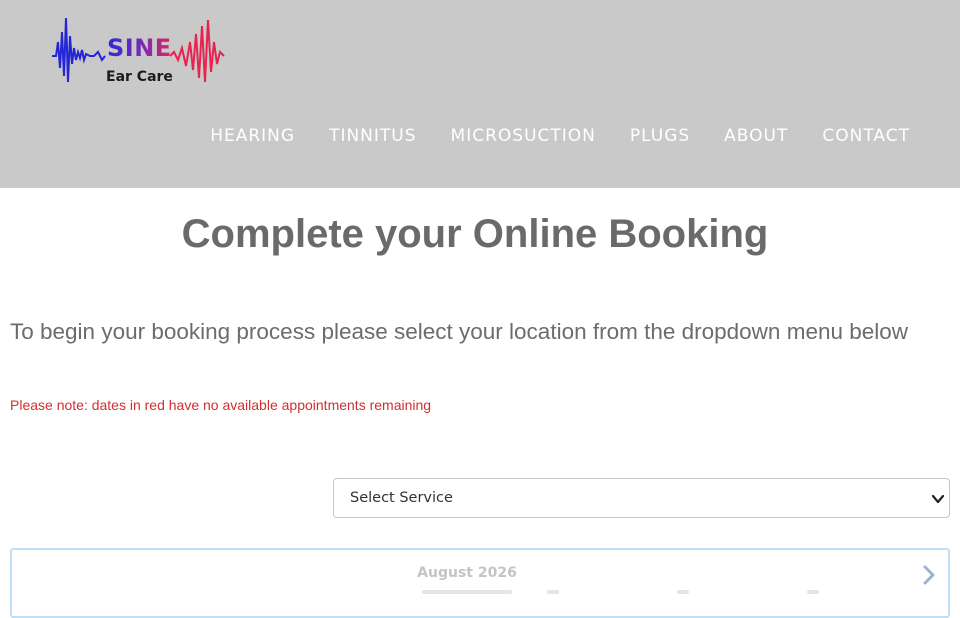 This screenshot has height=618, width=960. What do you see at coordinates (480, 583) in the screenshot?
I see `booking-calendar: August 2026` at bounding box center [480, 583].